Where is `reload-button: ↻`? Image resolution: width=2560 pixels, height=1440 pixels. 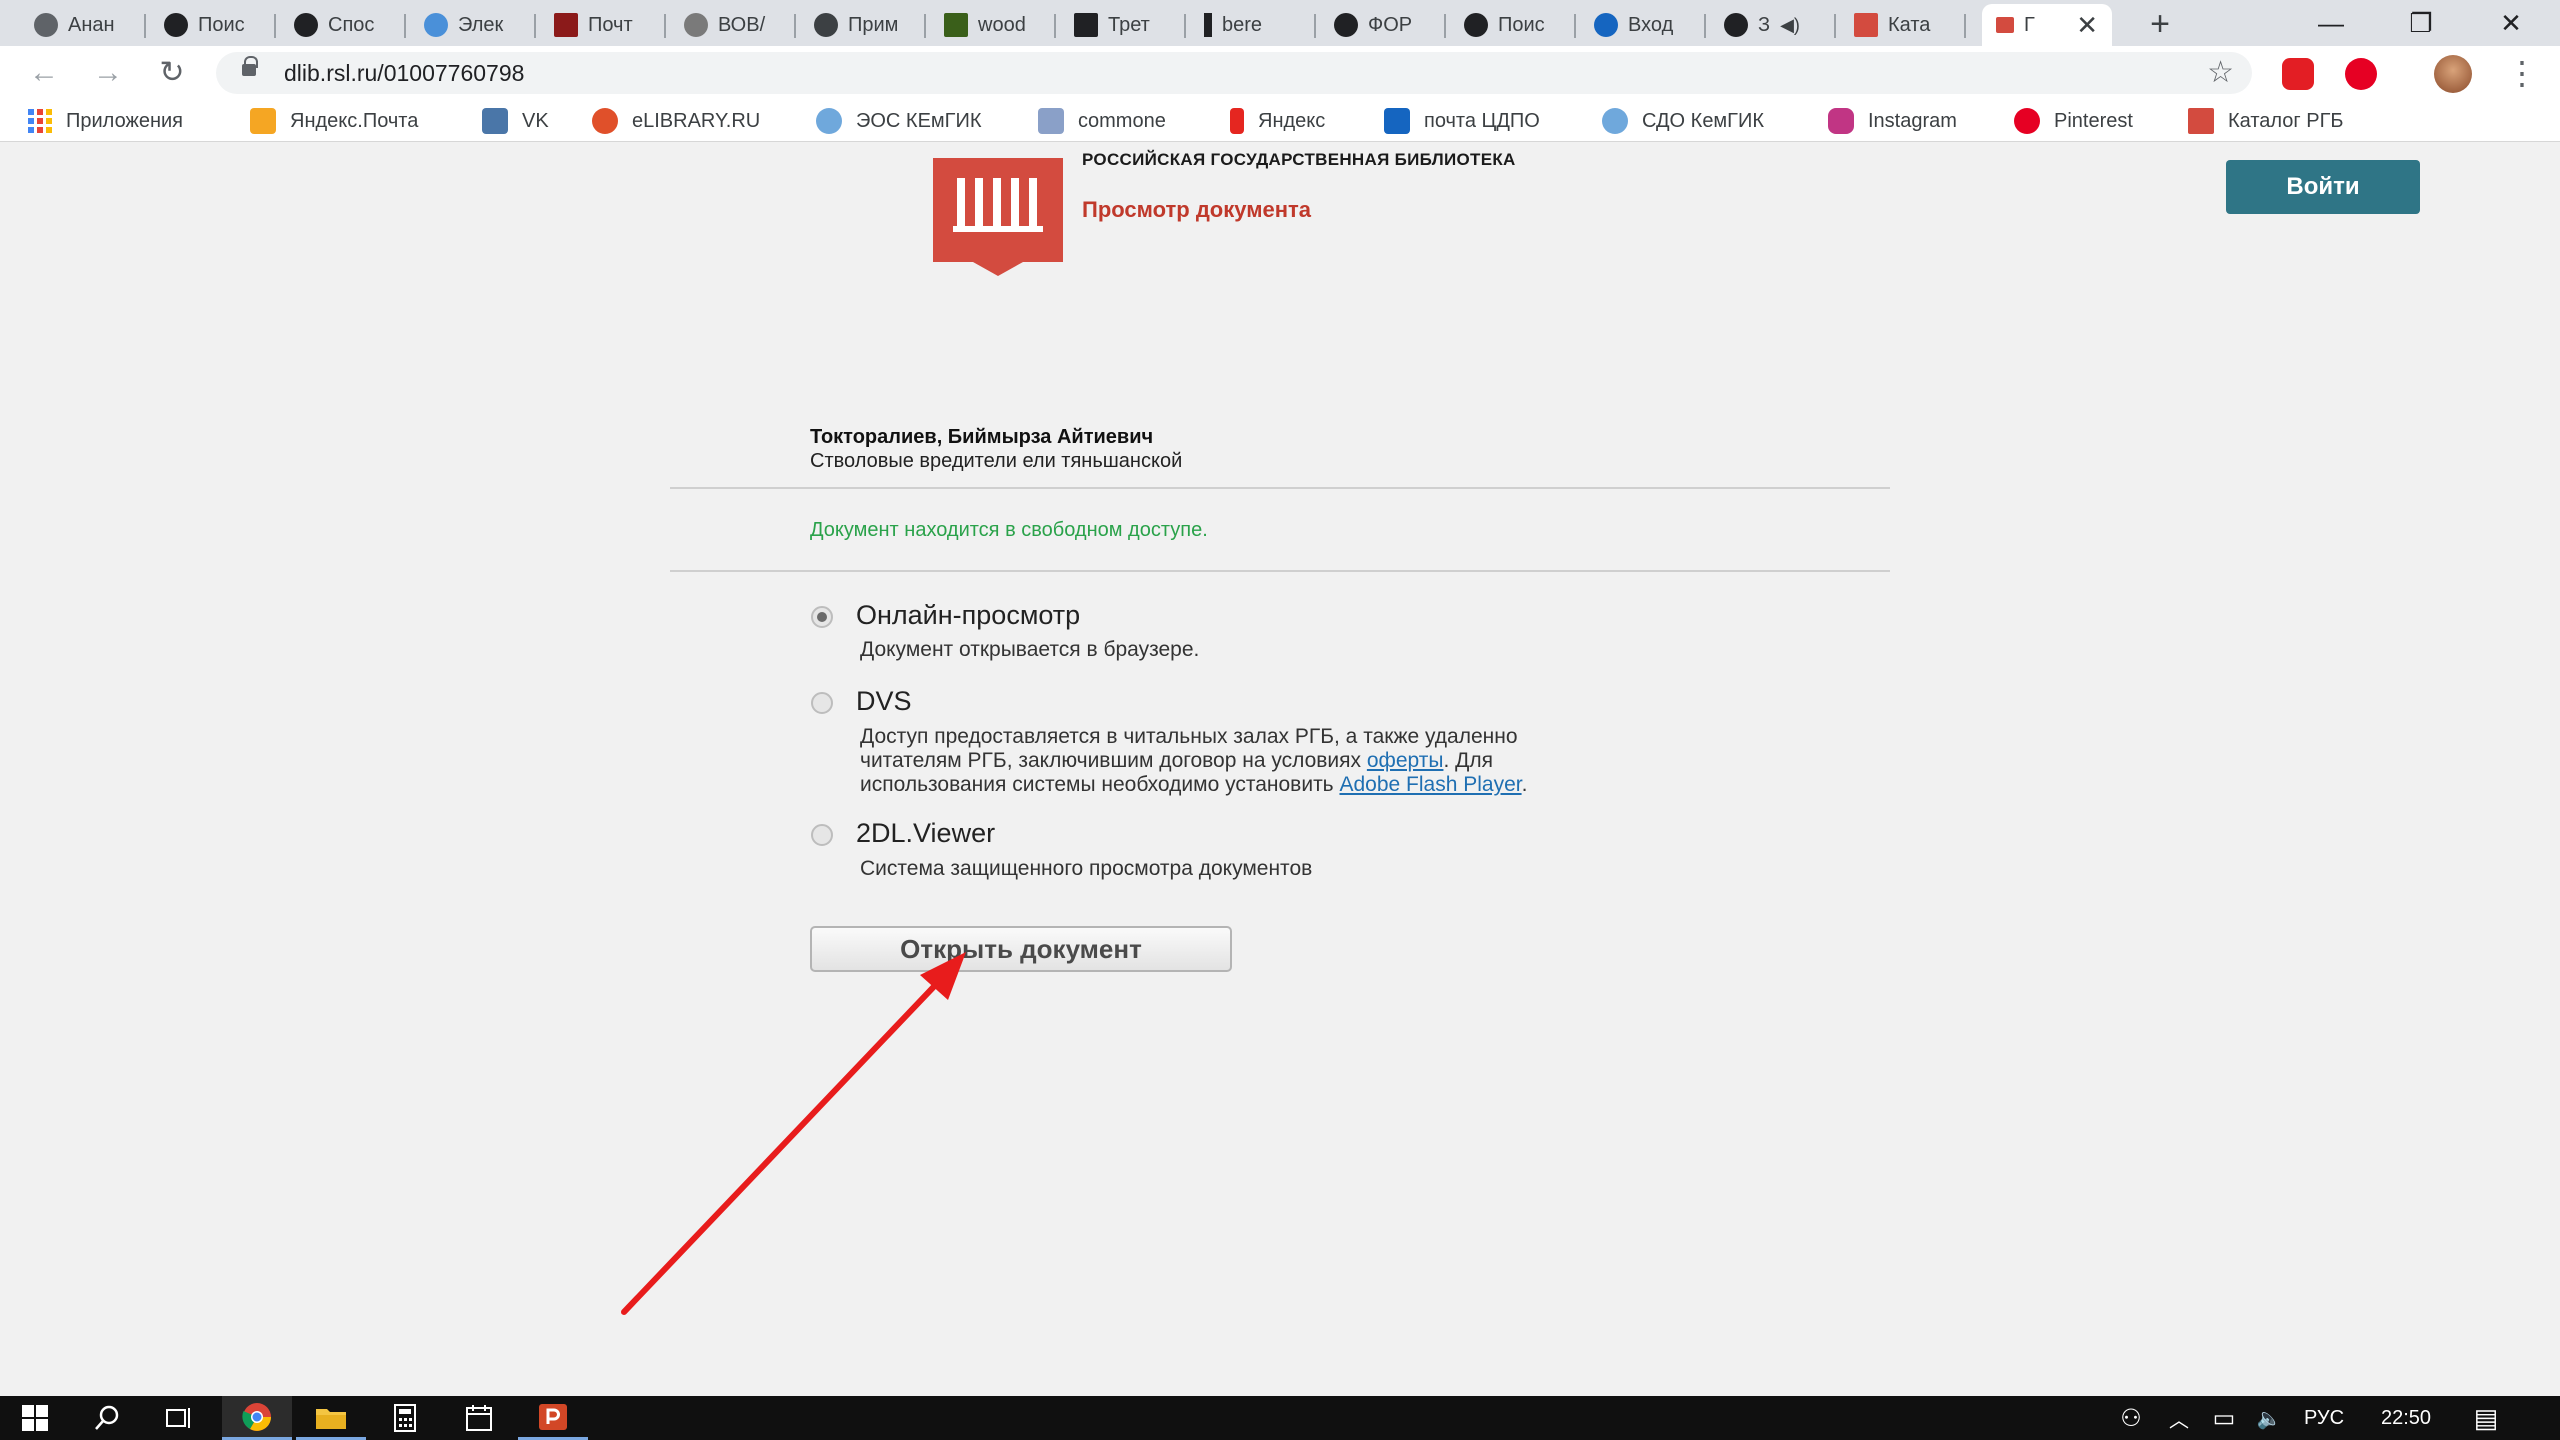 reload-button: ↻ is located at coordinates (172, 74).